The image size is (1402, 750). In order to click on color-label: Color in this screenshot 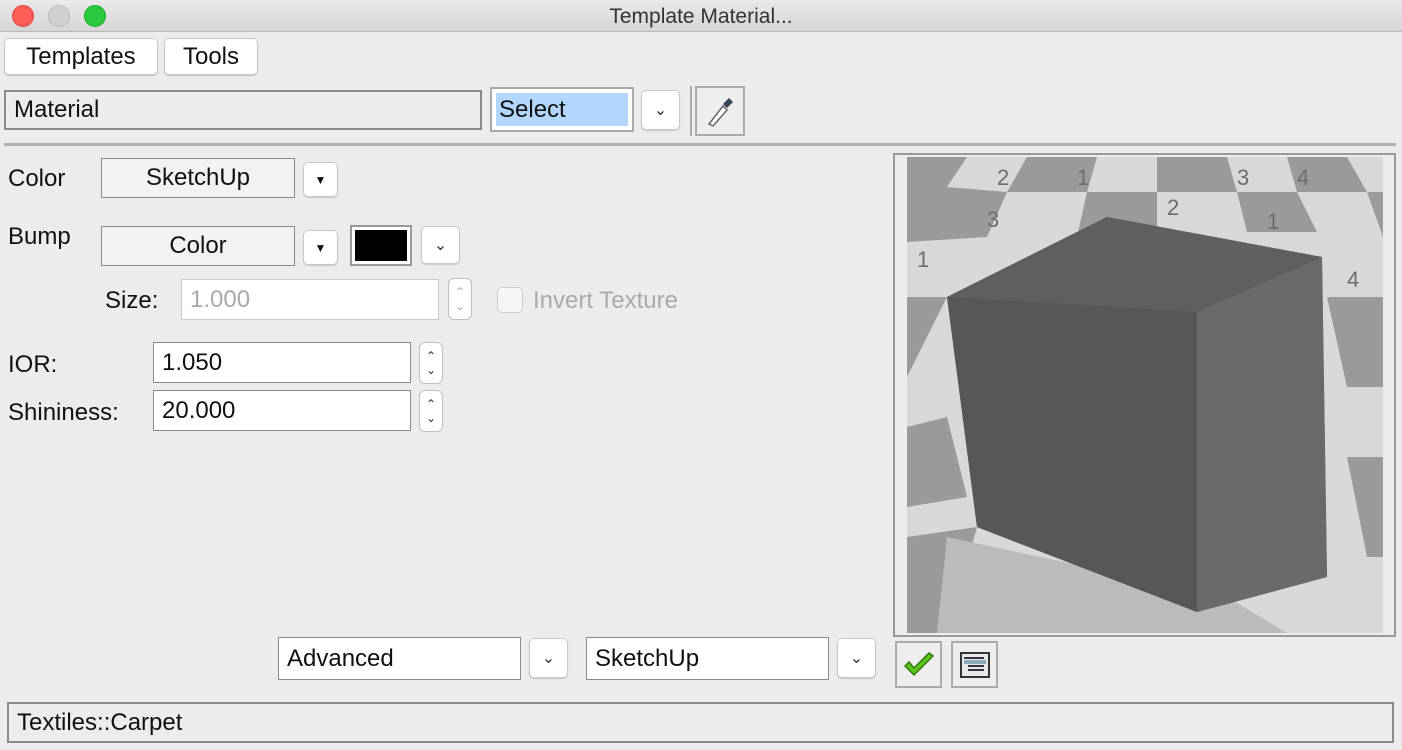, I will do `click(37, 178)`.